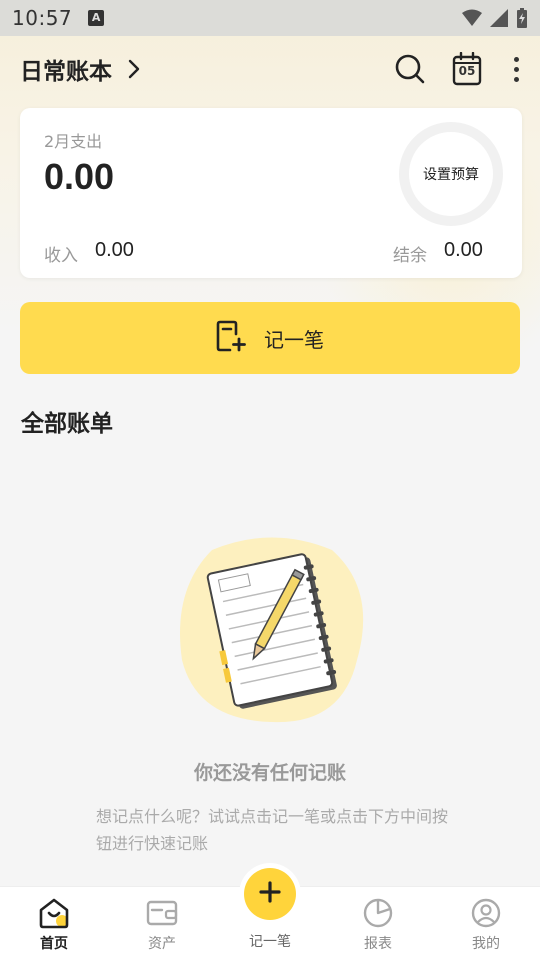  I want to click on expense-amount: 0.00, so click(79, 176).